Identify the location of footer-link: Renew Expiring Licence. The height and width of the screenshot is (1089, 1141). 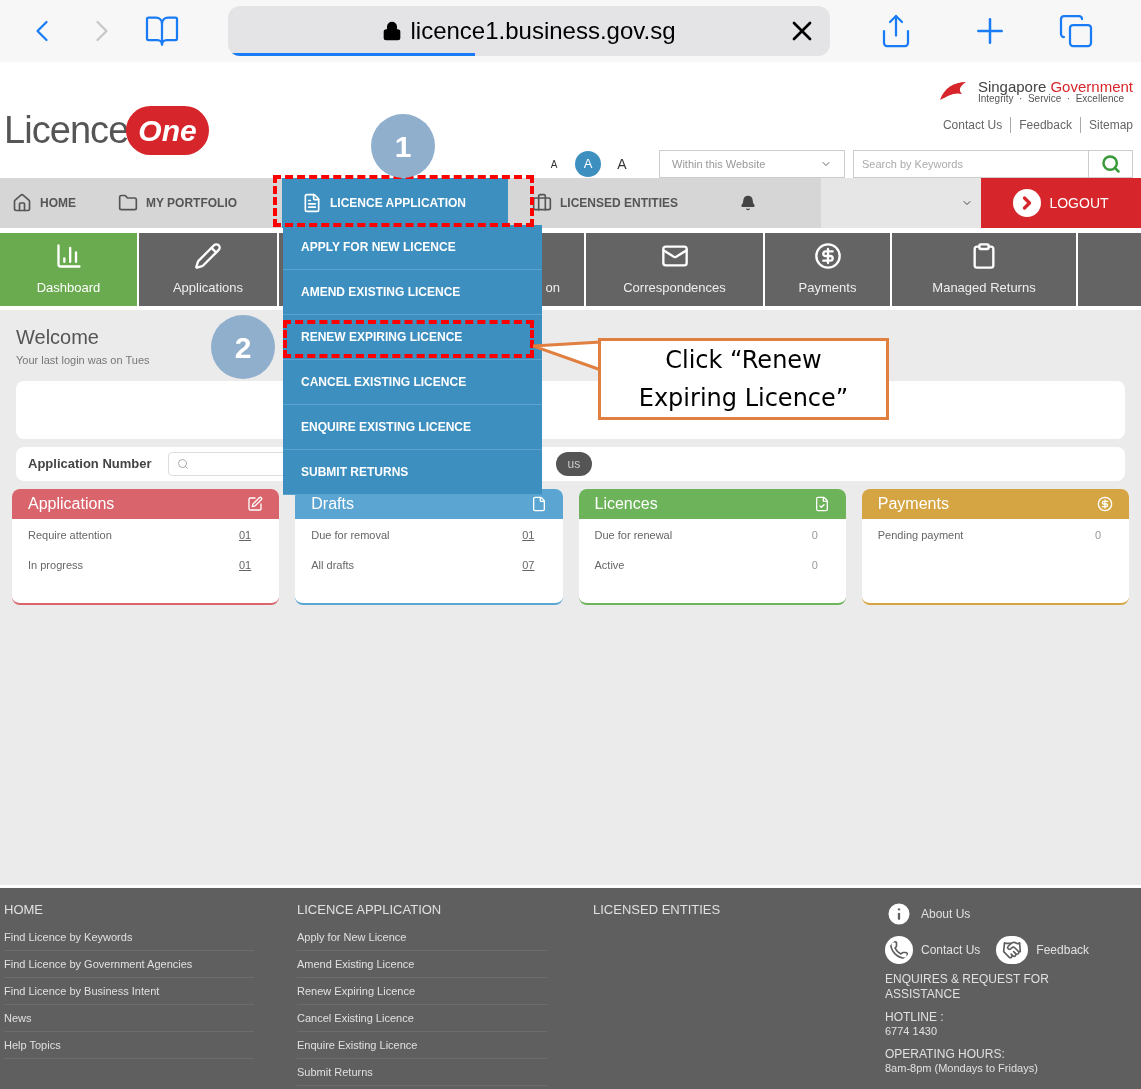
(422, 991).